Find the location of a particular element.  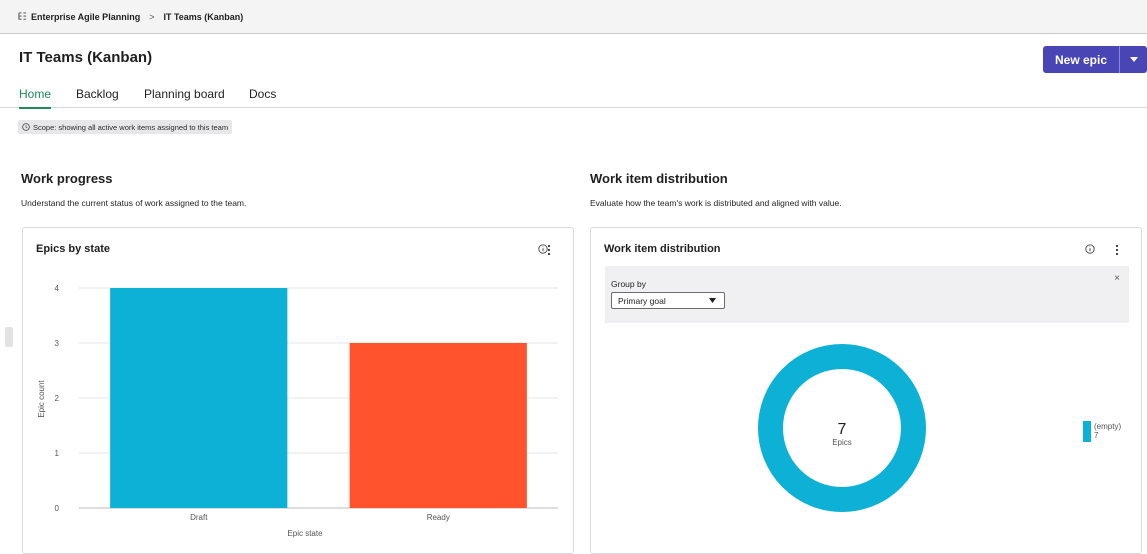

y-axis-label: Epic count is located at coordinates (41, 399).